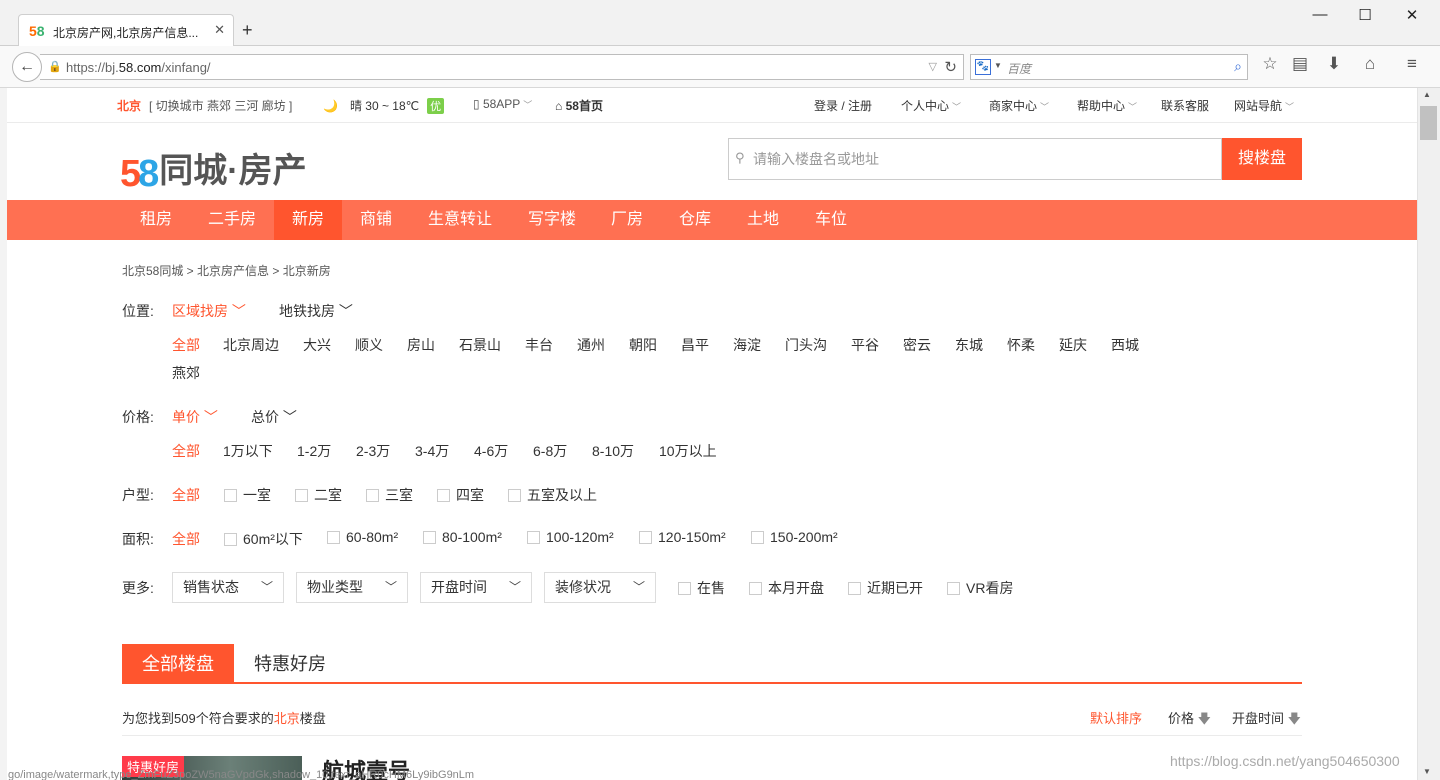 The width and height of the screenshot is (1440, 780). I want to click on district-haidian: 海淀, so click(747, 345).